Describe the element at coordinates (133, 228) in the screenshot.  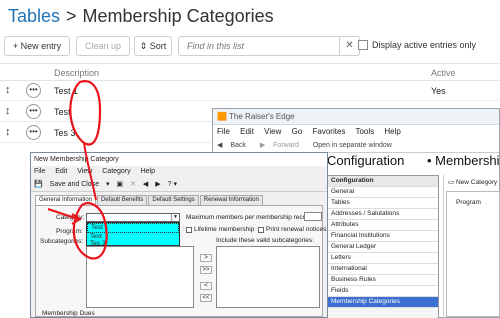
I see `category-option: Test 1` at that location.